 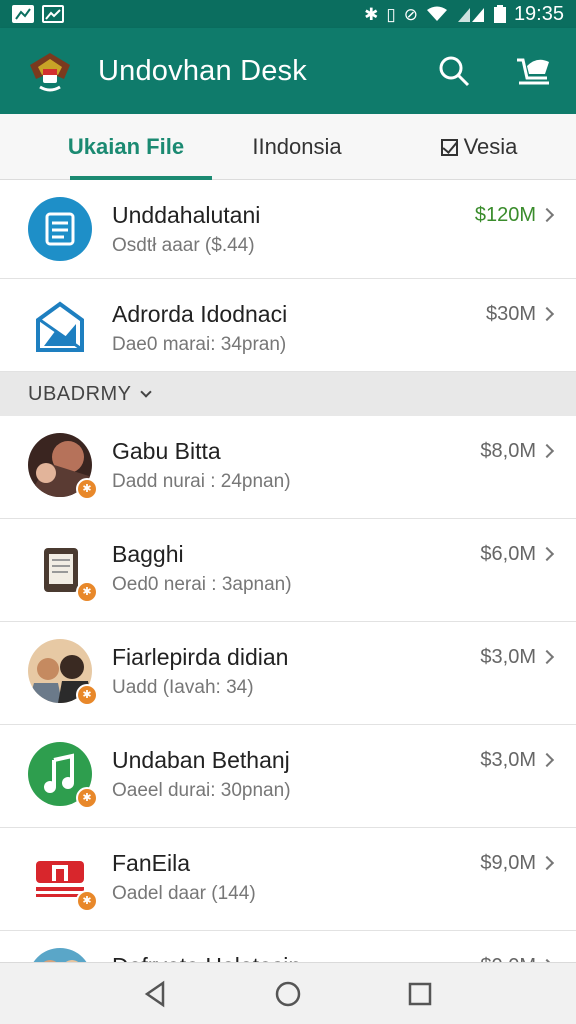 I want to click on item-title: Gabu Bitta, so click(x=166, y=451).